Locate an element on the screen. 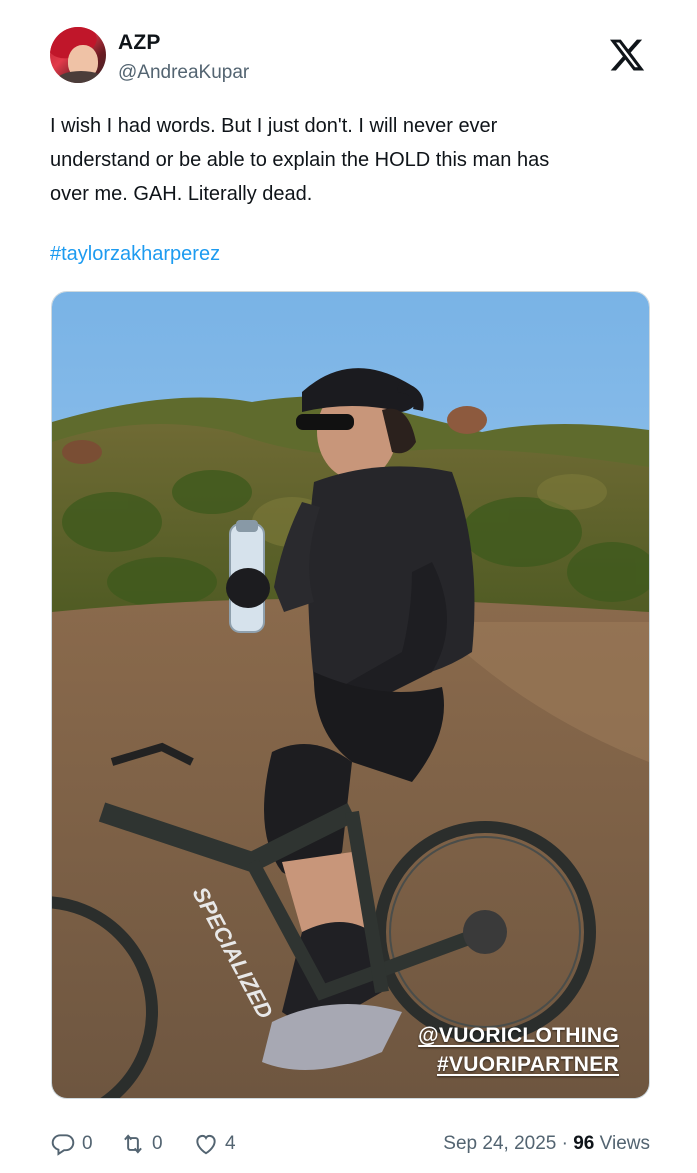  views-count: 96 is located at coordinates (584, 1143).